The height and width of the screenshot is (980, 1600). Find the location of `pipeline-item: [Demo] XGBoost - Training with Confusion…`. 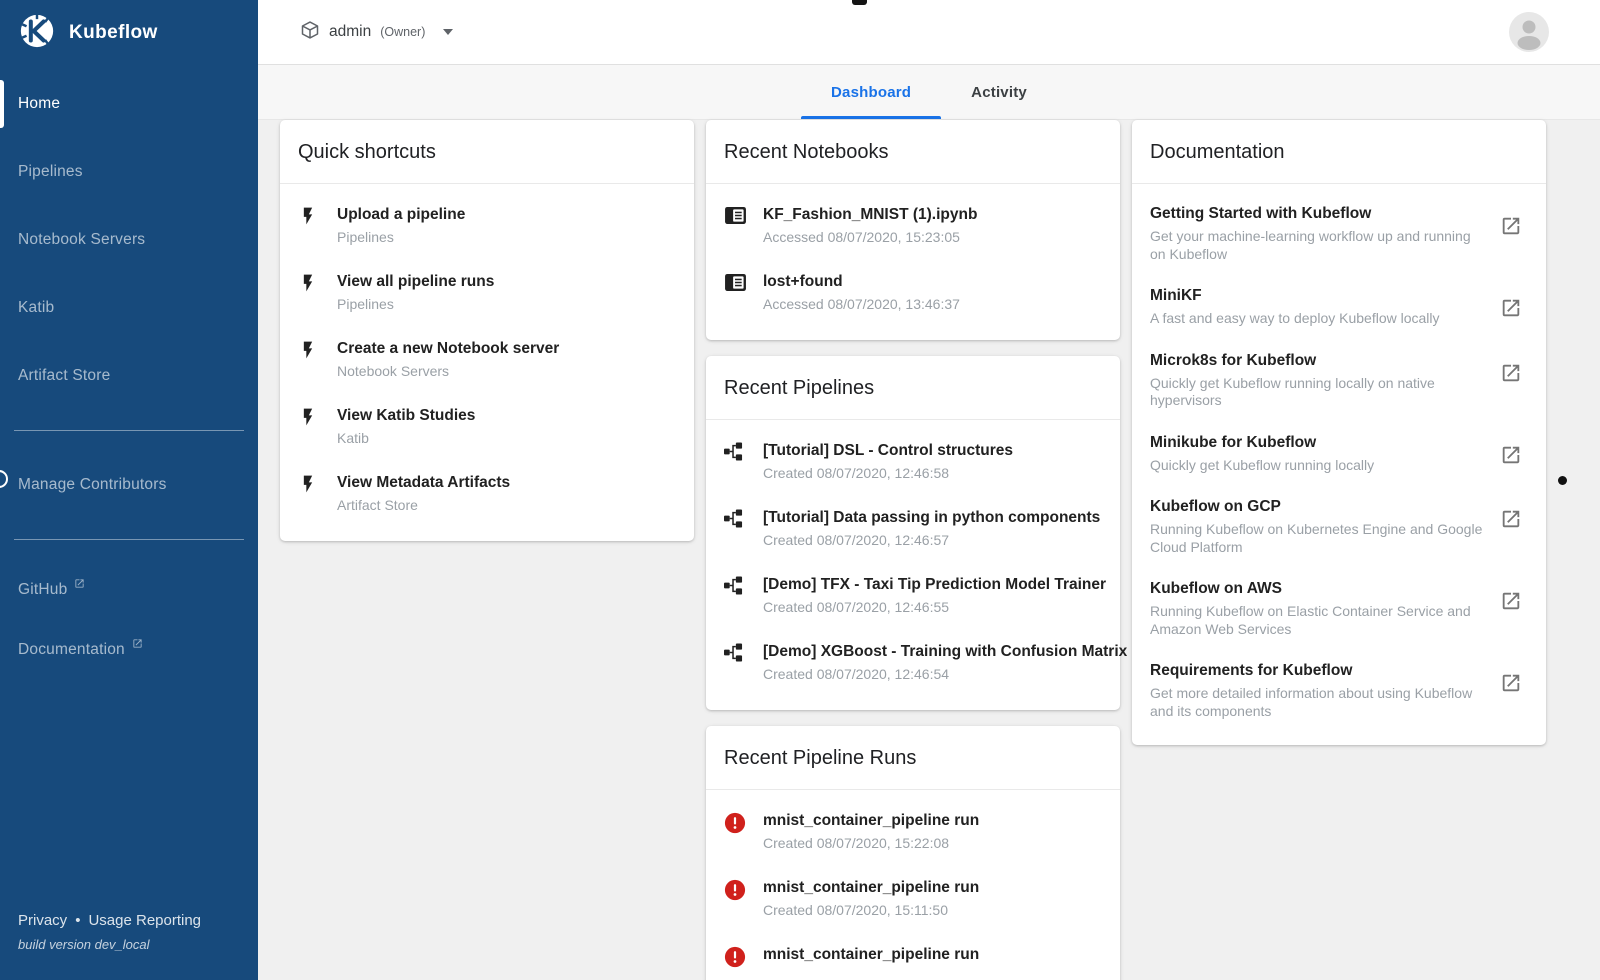

pipeline-item: [Demo] XGBoost - Training with Confusion… is located at coordinates (916, 662).